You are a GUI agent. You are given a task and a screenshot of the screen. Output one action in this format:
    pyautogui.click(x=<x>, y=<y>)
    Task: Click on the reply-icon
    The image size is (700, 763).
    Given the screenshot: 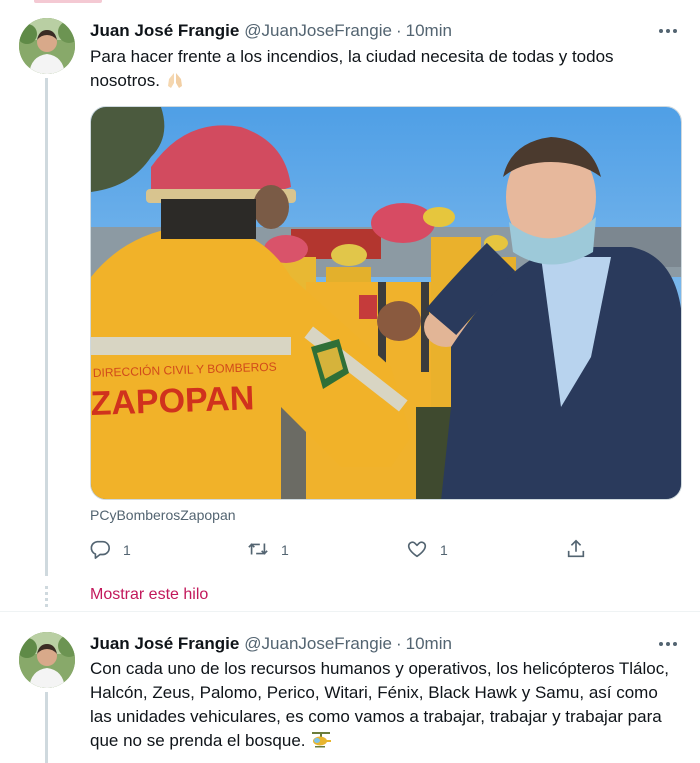 What is the action you would take?
    pyautogui.click(x=100, y=550)
    